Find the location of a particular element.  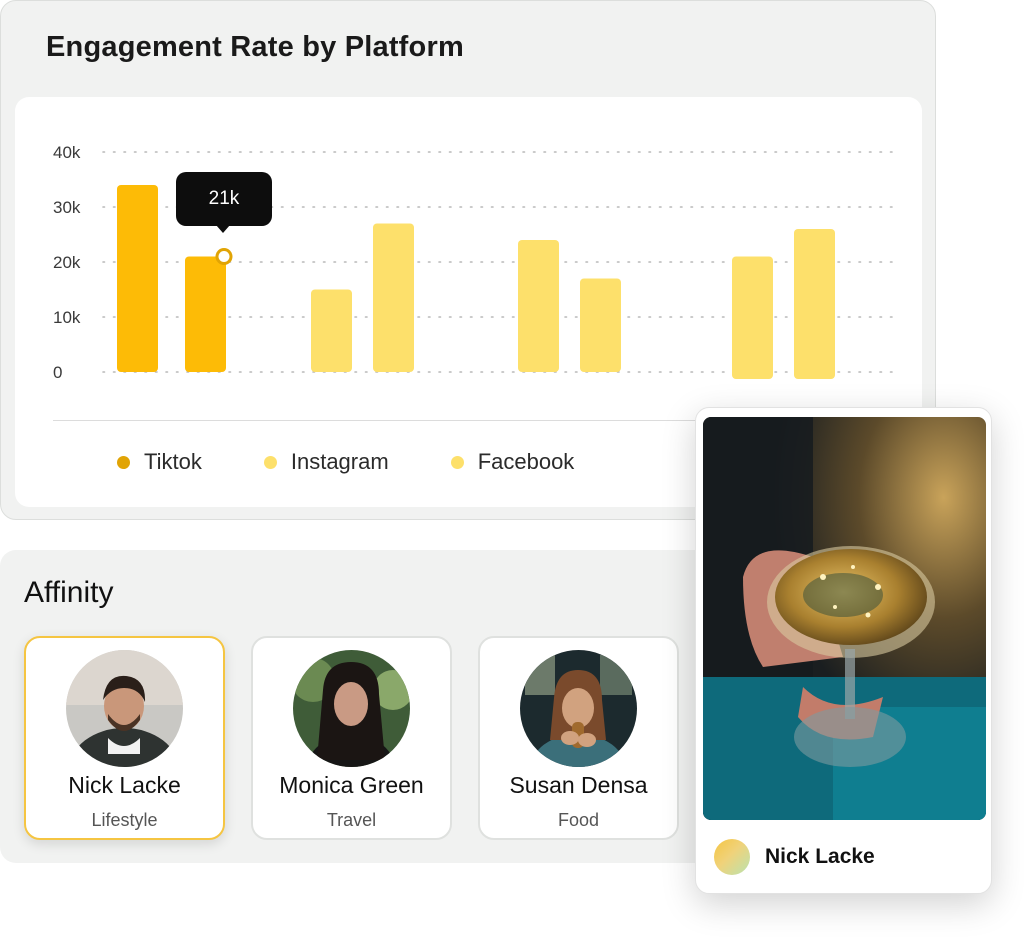

post-photo is located at coordinates (844, 618).